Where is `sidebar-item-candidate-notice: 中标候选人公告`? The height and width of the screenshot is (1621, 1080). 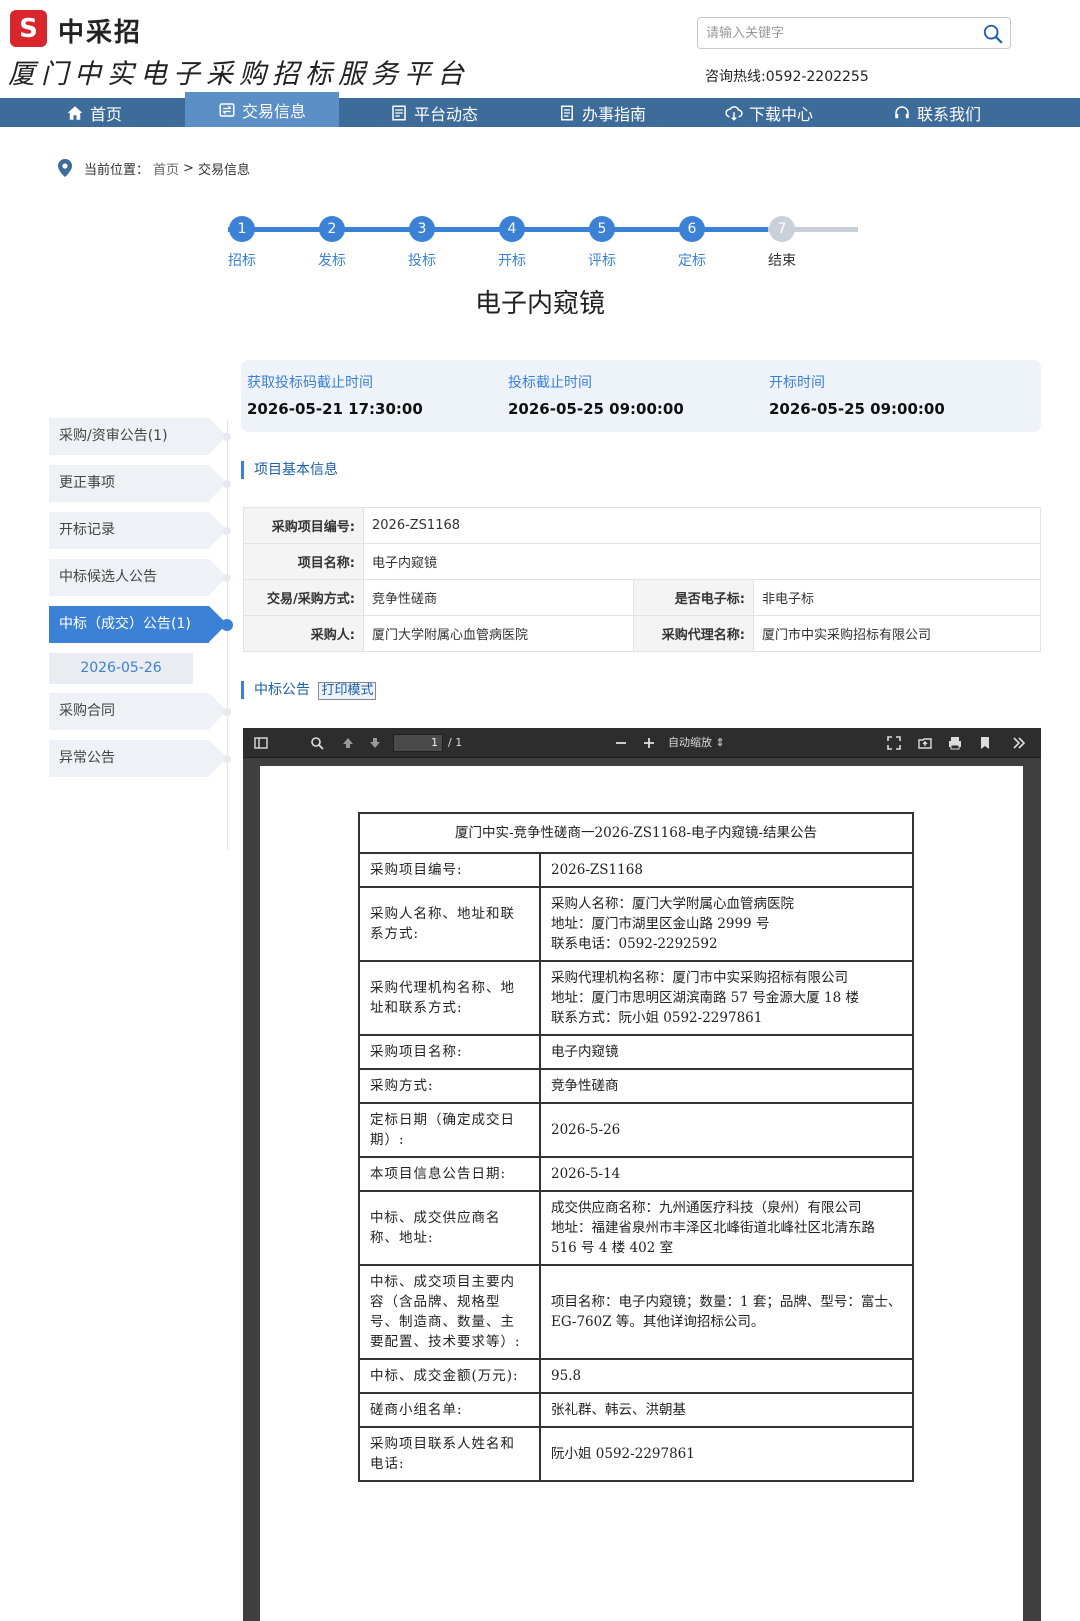
sidebar-item-candidate-notice: 中标候选人公告 is located at coordinates (138, 577).